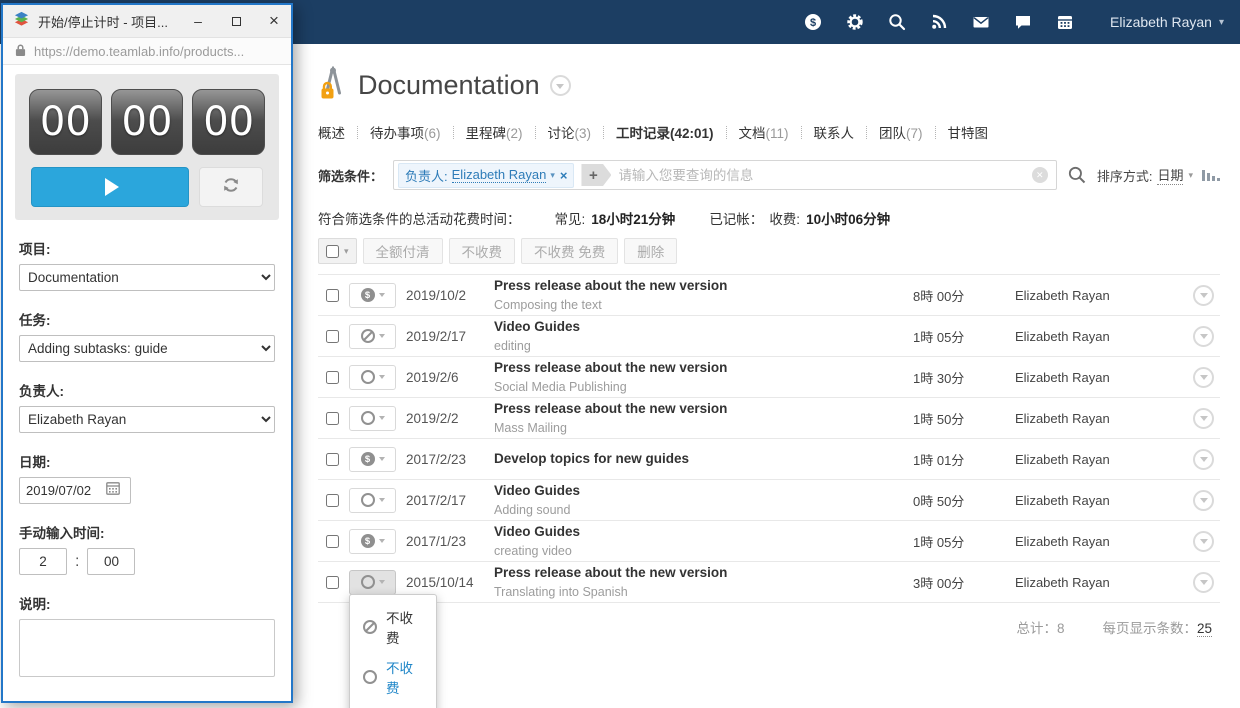  What do you see at coordinates (198, 21) in the screenshot?
I see `minimize-icon: –` at bounding box center [198, 21].